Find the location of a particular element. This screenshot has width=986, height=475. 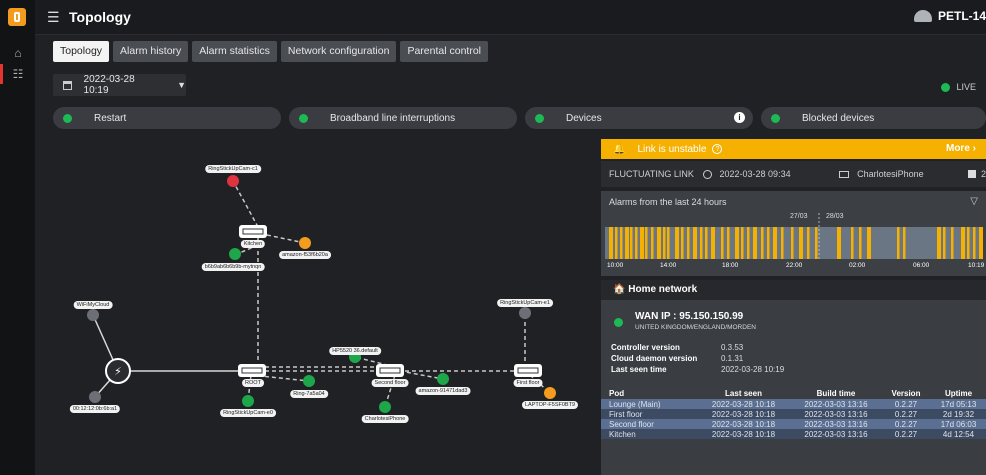

pill-broadband: Broadband line interruptions is located at coordinates (403, 118).